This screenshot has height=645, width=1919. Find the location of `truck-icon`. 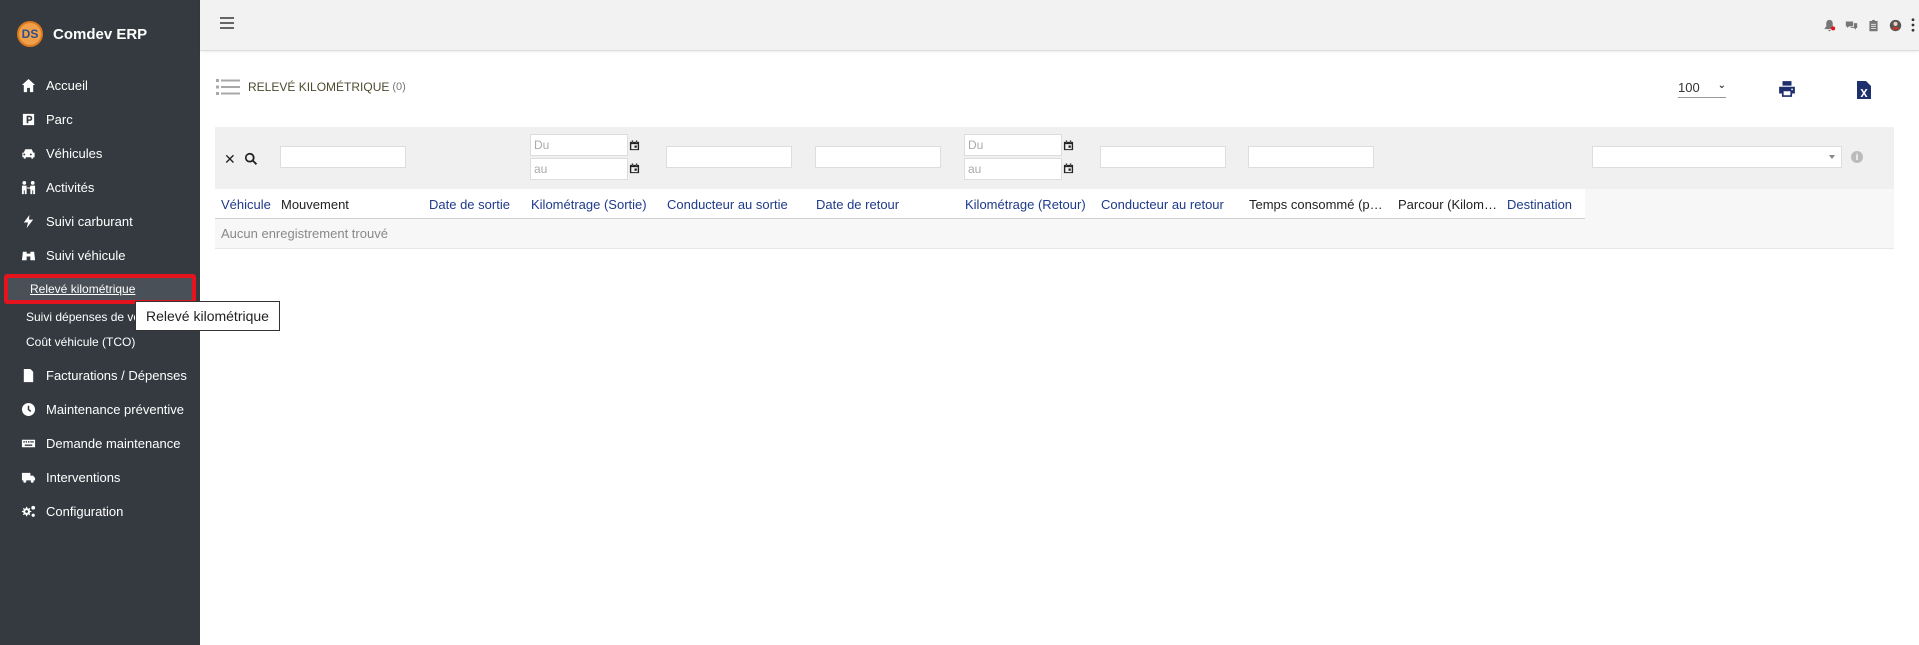

truck-icon is located at coordinates (28, 477).